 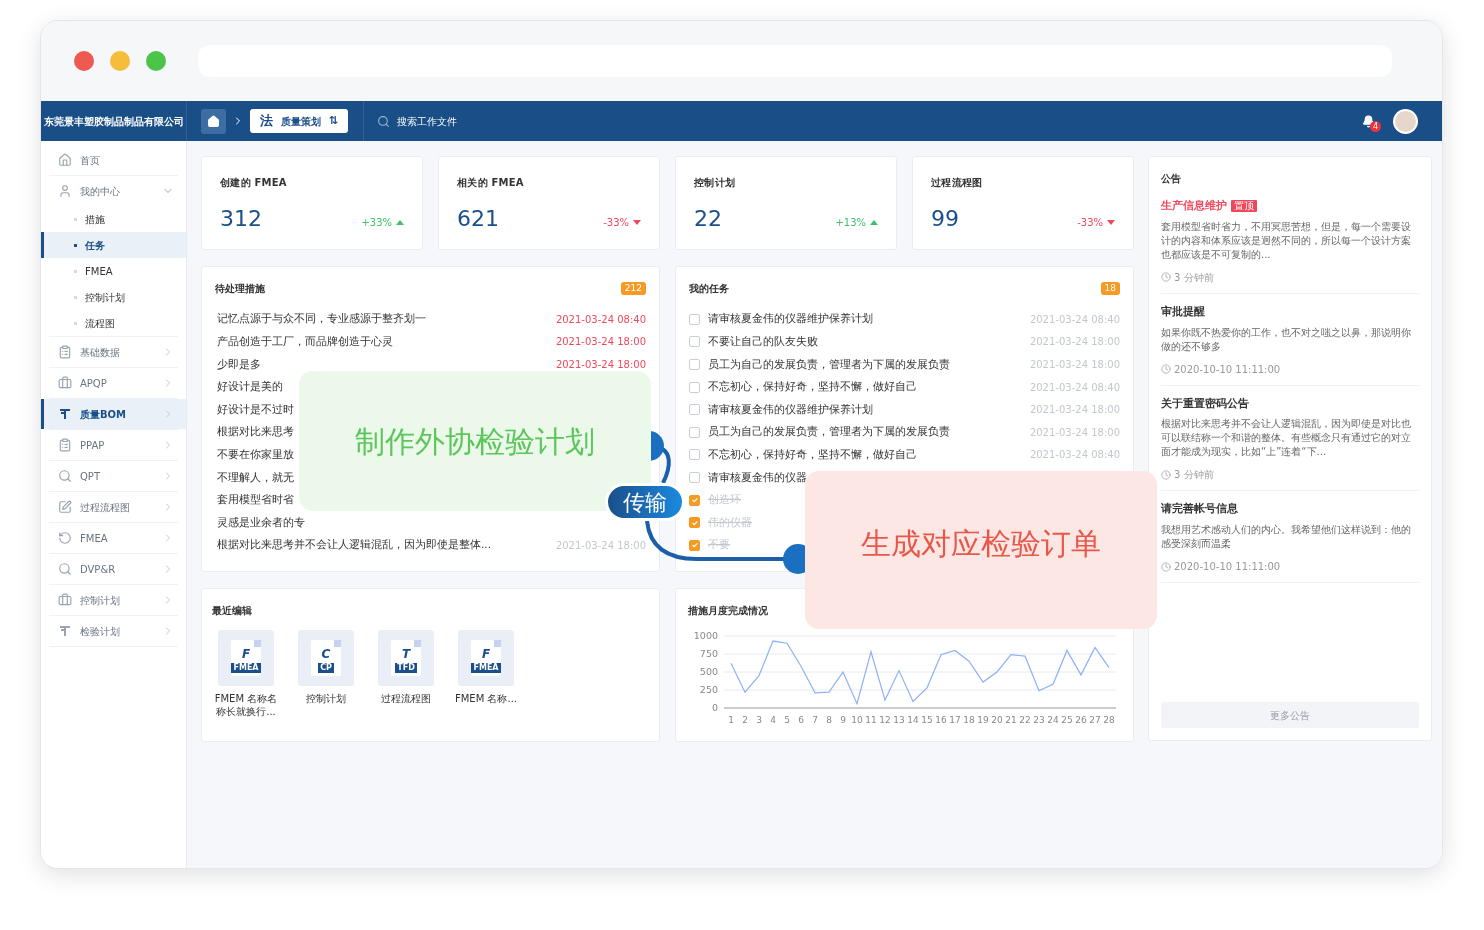 I want to click on action-text: 产品创造于工厂，而品牌创造于心灵, so click(x=305, y=342).